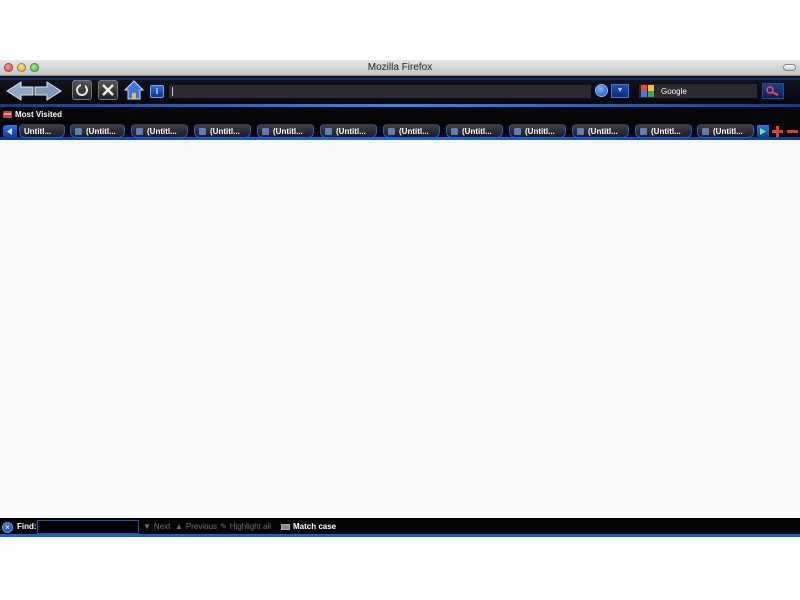 The image size is (800, 600). I want to click on window-title: Mozilla Firefox, so click(400, 67).